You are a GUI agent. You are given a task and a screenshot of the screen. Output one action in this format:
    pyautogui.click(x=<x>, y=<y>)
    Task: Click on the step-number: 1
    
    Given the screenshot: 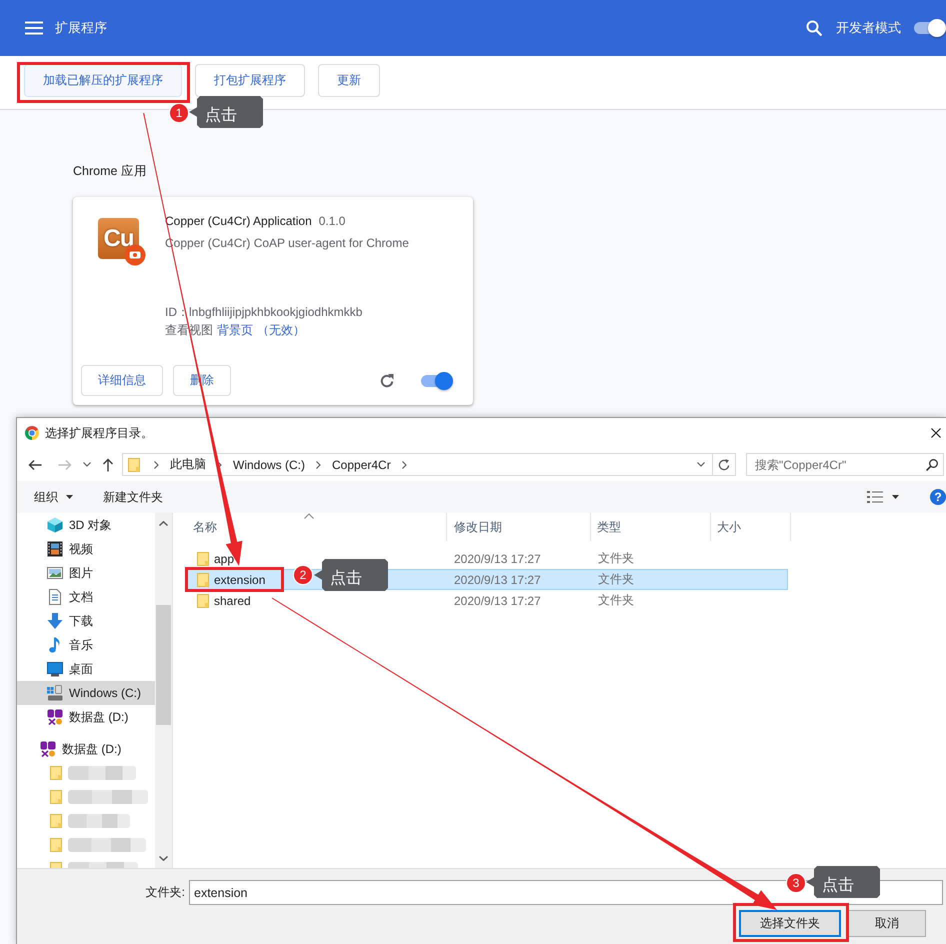 What is the action you would take?
    pyautogui.click(x=179, y=113)
    